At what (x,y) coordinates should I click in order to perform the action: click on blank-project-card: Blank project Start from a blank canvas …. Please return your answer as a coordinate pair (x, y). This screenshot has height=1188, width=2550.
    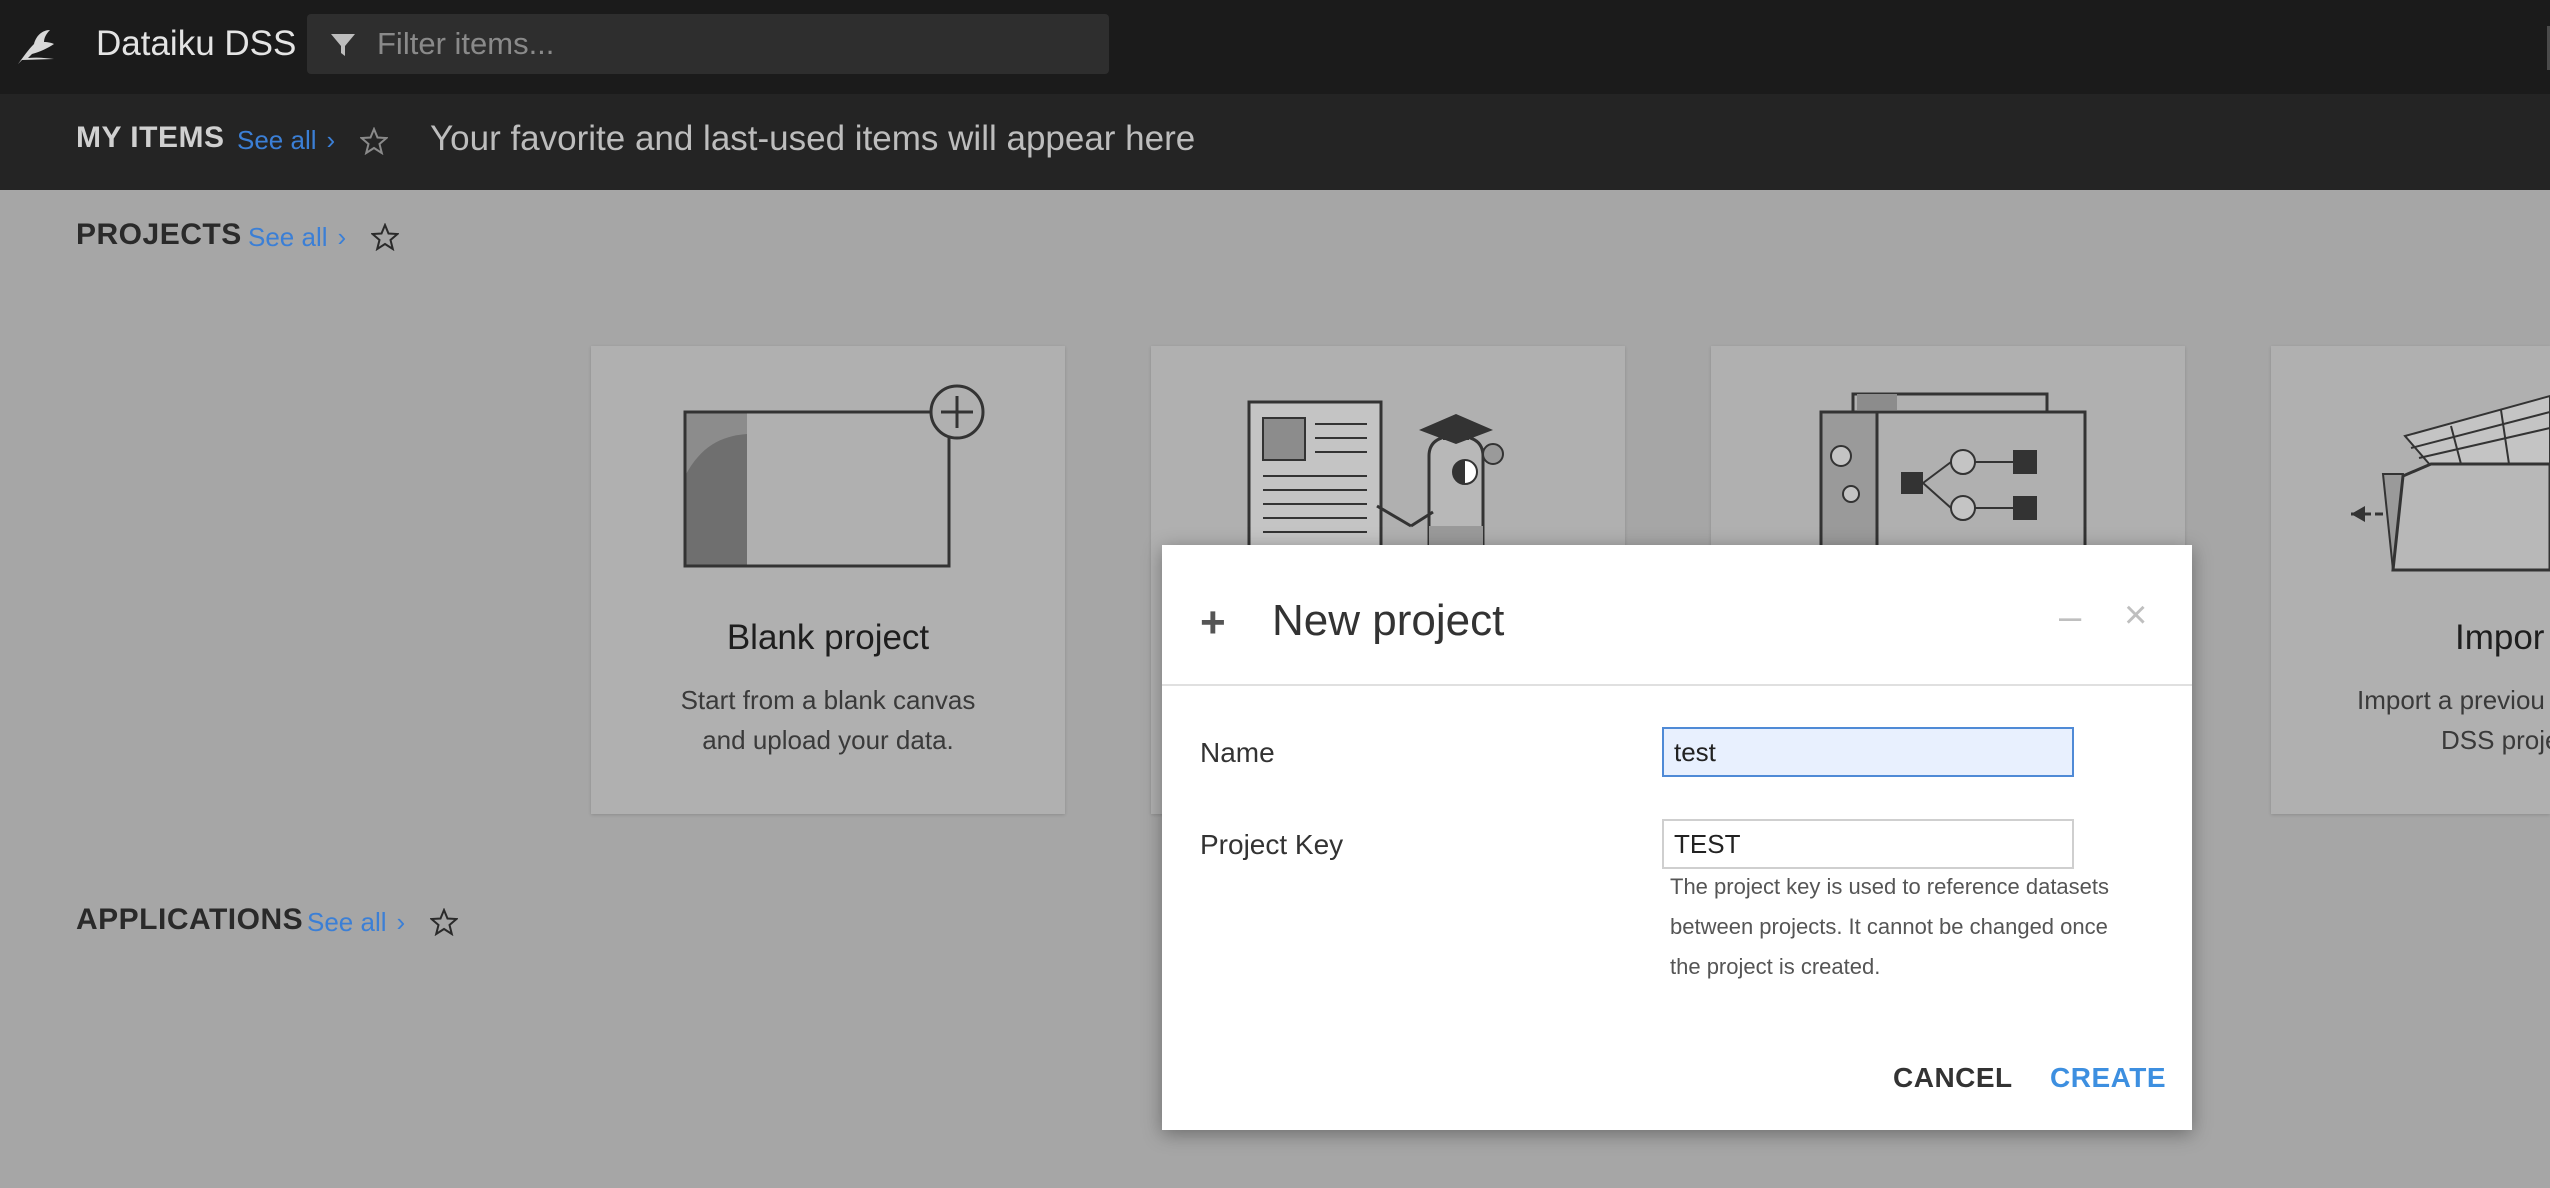
    Looking at the image, I should click on (828, 580).